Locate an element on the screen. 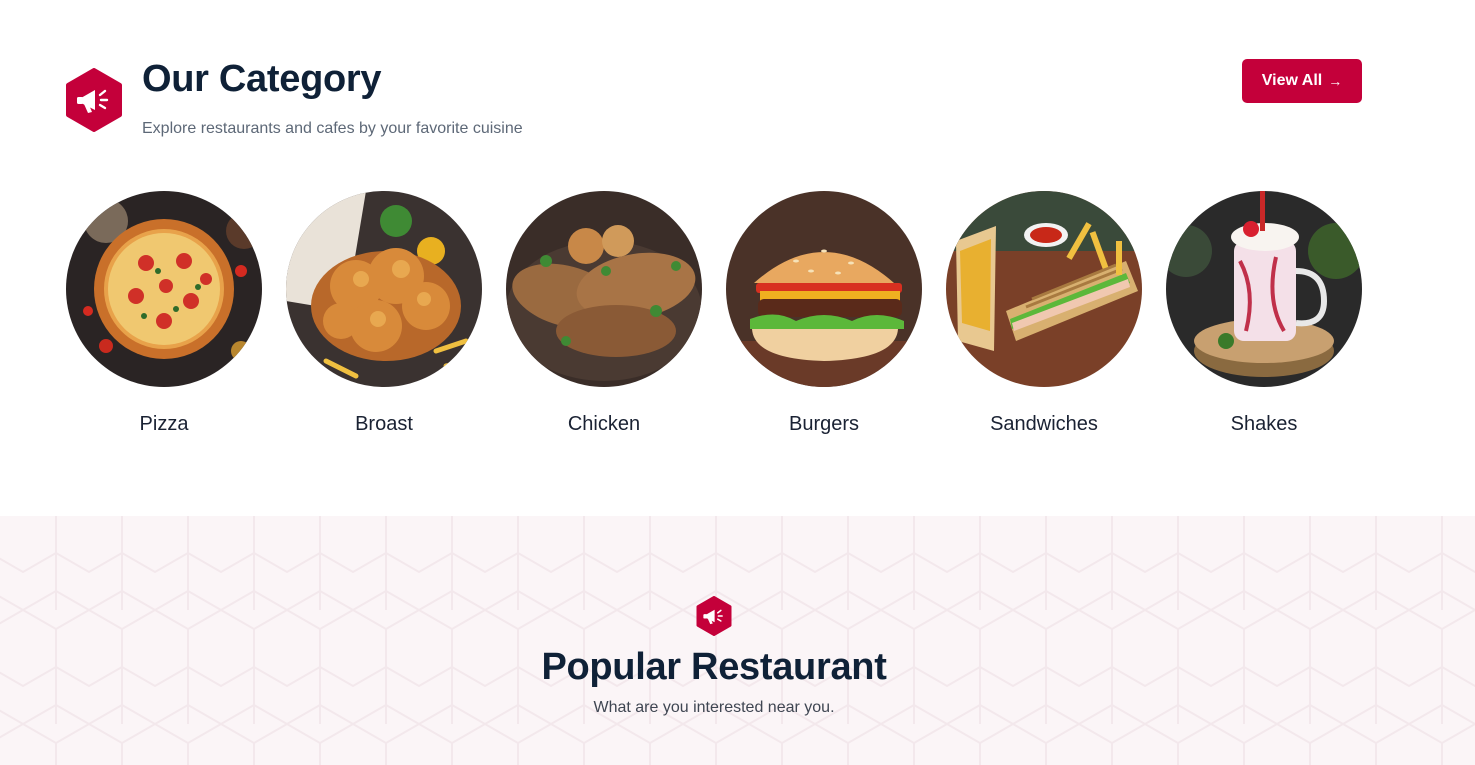  category-label: Chicken is located at coordinates (604, 424).